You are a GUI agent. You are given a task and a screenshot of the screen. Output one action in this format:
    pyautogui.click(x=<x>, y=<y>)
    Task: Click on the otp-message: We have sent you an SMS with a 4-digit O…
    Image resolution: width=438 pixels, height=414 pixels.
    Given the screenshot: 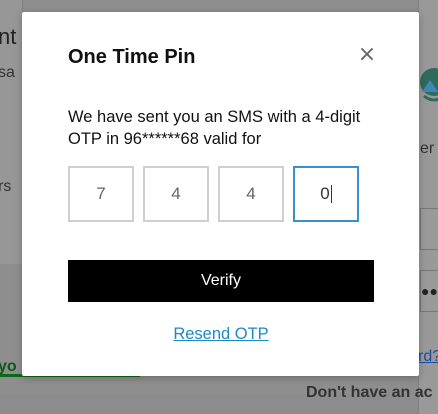 What is the action you would take?
    pyautogui.click(x=214, y=128)
    